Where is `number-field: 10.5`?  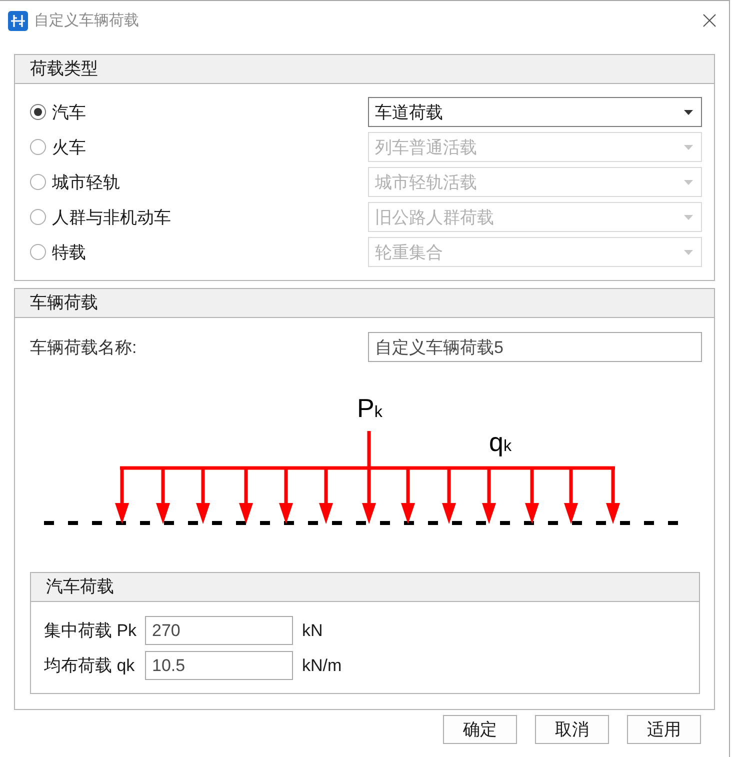 number-field: 10.5 is located at coordinates (219, 665).